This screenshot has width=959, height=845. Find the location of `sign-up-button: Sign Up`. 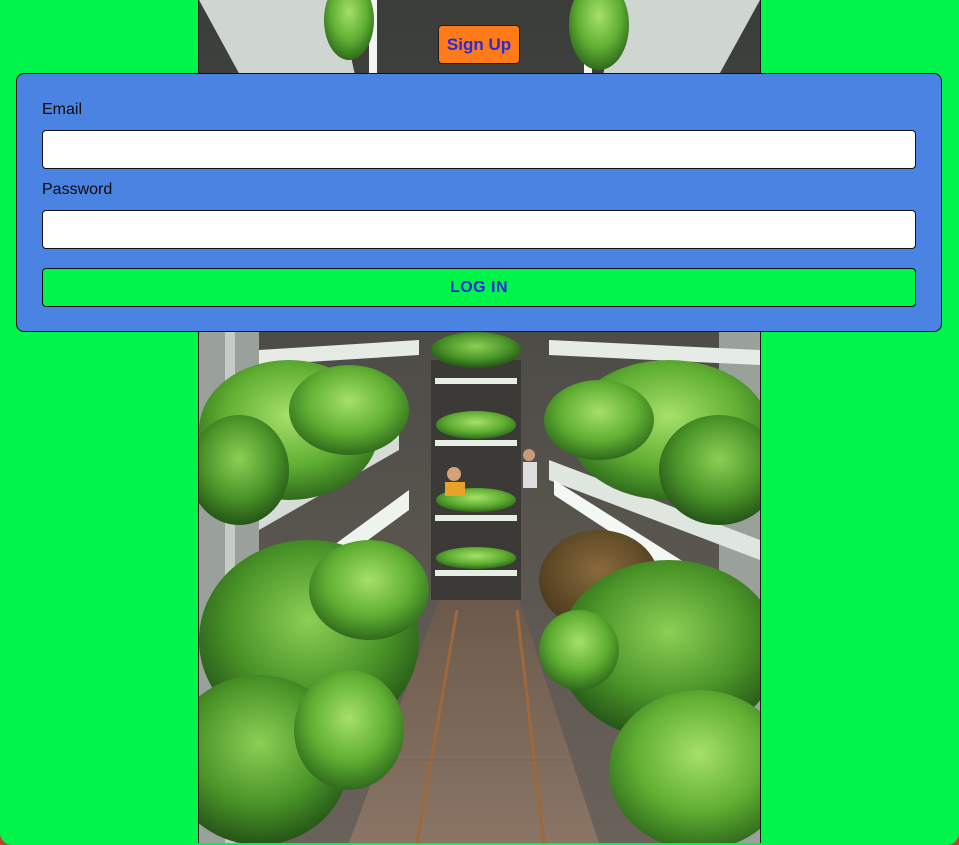

sign-up-button: Sign Up is located at coordinates (479, 44).